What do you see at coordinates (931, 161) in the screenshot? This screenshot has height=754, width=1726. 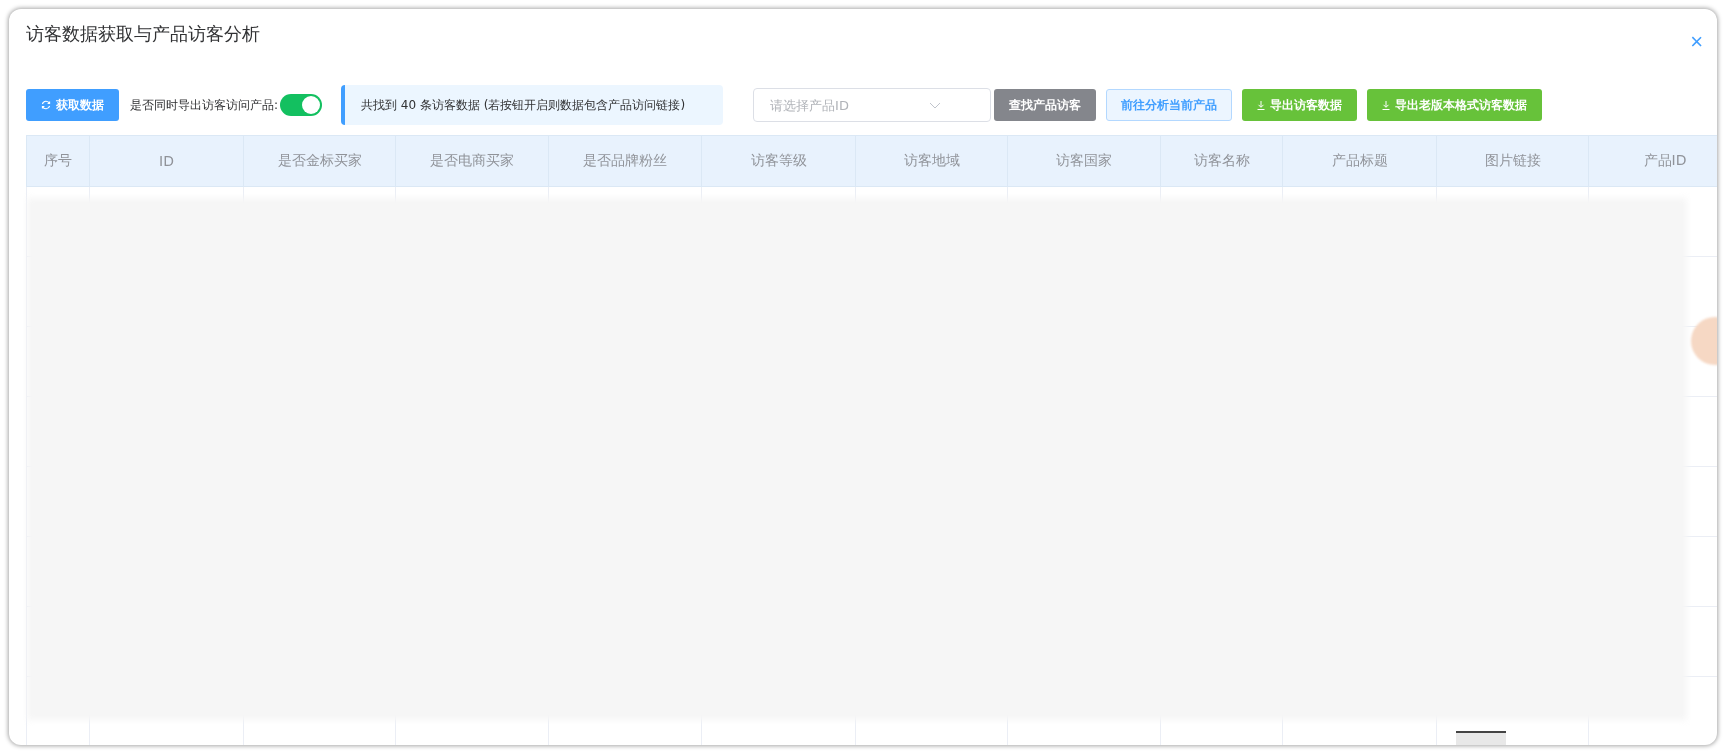 I see `column-header: 访客地域` at bounding box center [931, 161].